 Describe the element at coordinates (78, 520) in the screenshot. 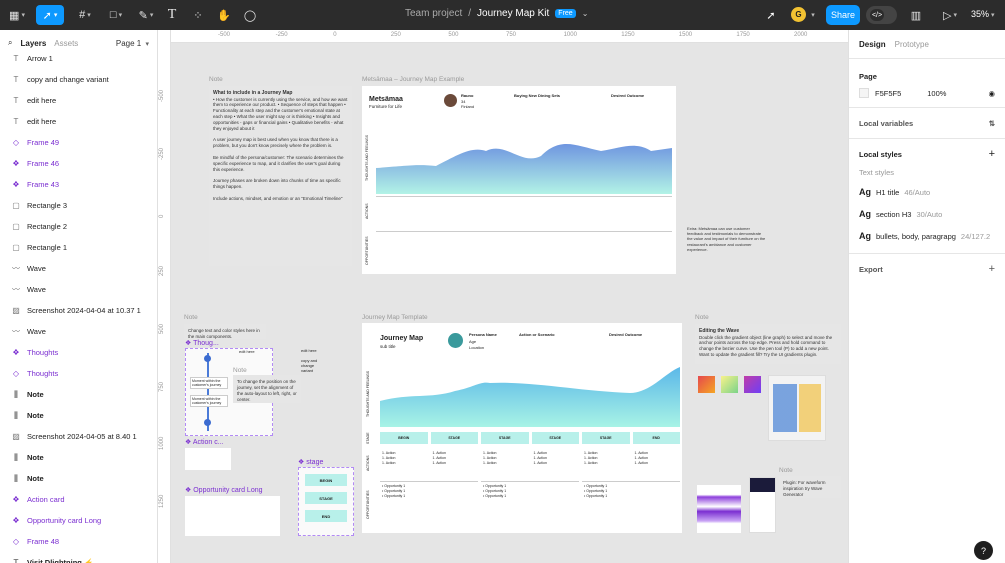

I see `layer-item: ❖ Opportunity card Long` at that location.